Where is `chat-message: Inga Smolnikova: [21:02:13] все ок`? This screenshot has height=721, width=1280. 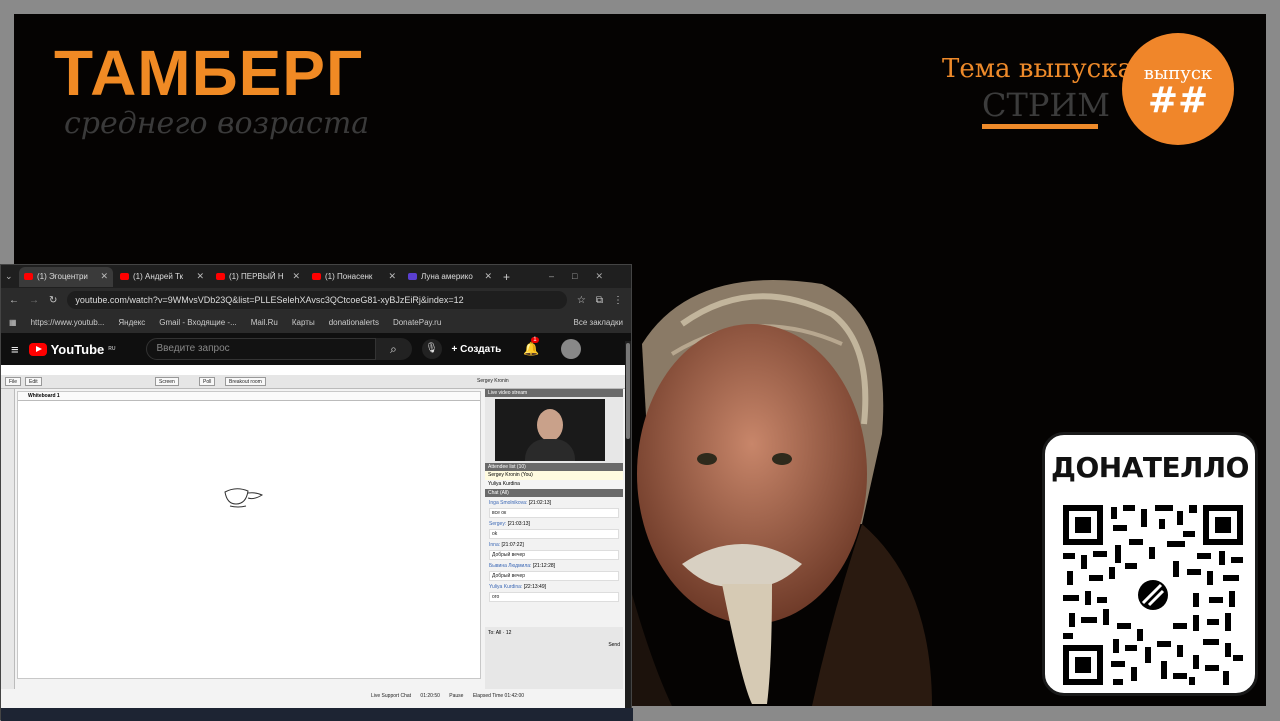
chat-message: Inga Smolnikova: [21:02:13] все ок is located at coordinates (554, 509).